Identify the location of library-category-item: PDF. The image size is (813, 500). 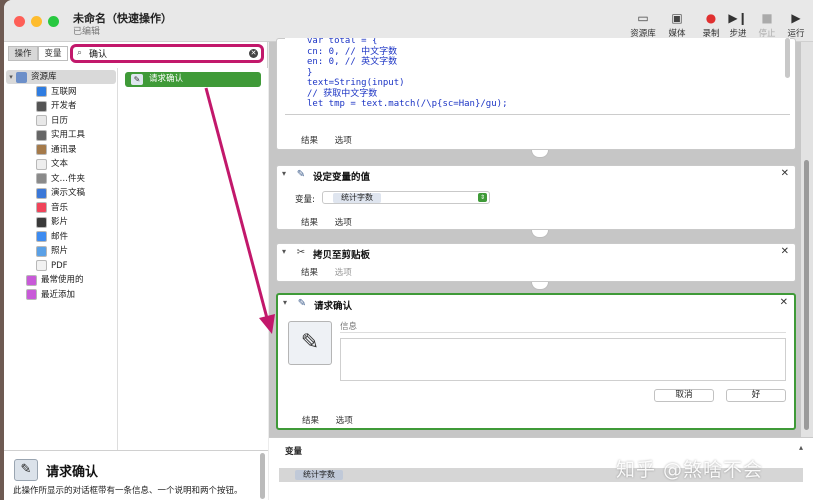
(52, 266).